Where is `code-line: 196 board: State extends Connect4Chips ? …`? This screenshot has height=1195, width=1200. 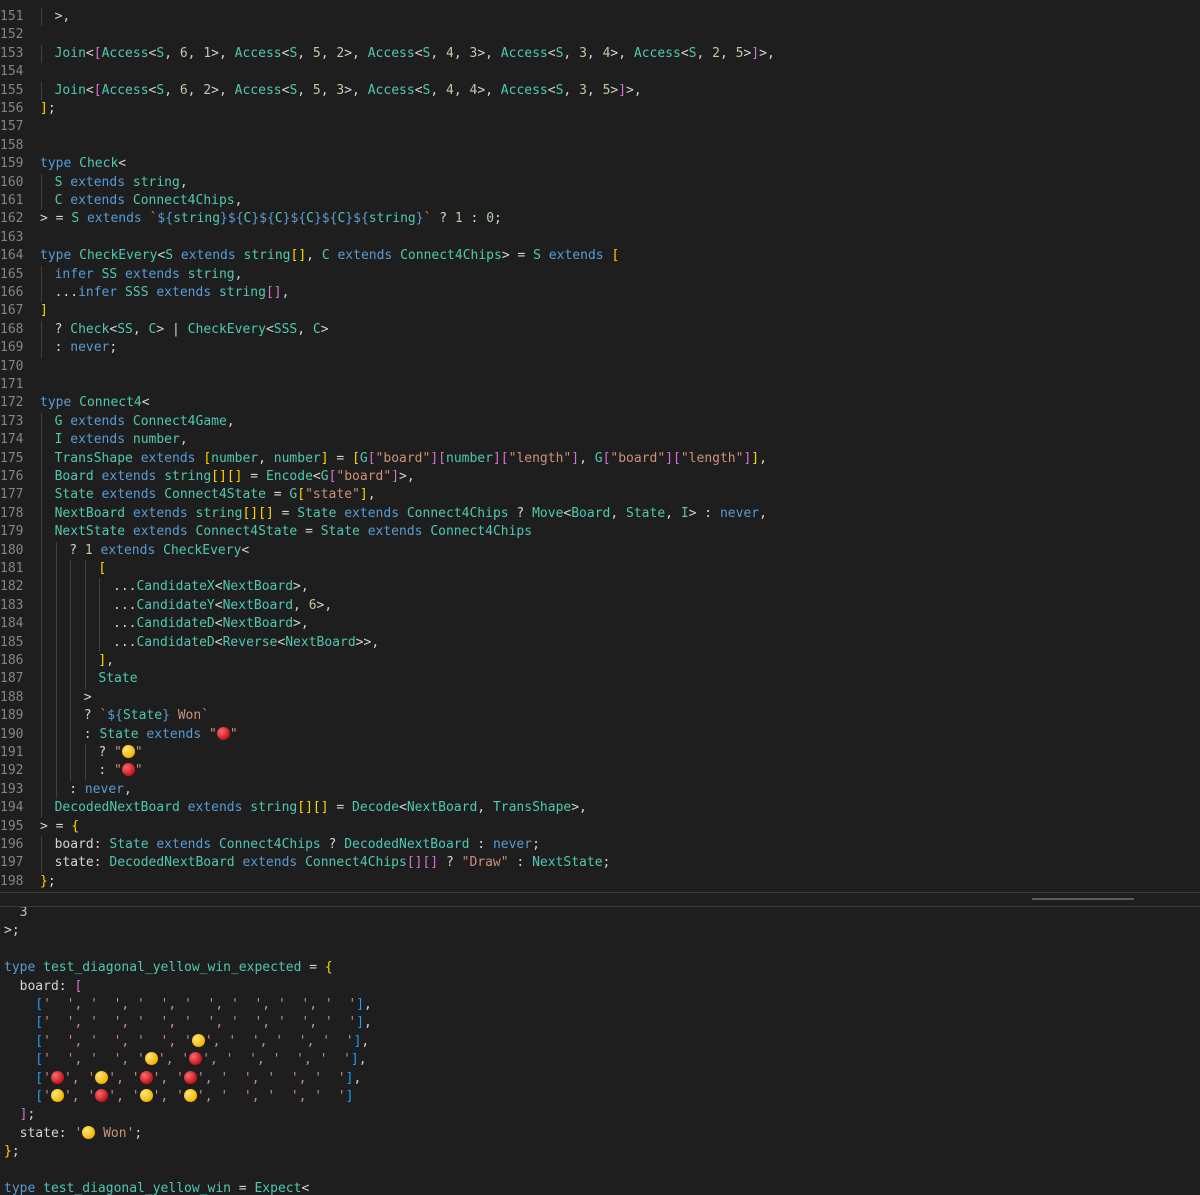
code-line: 196 board: State extends Connect4Chips ? … is located at coordinates (600, 845).